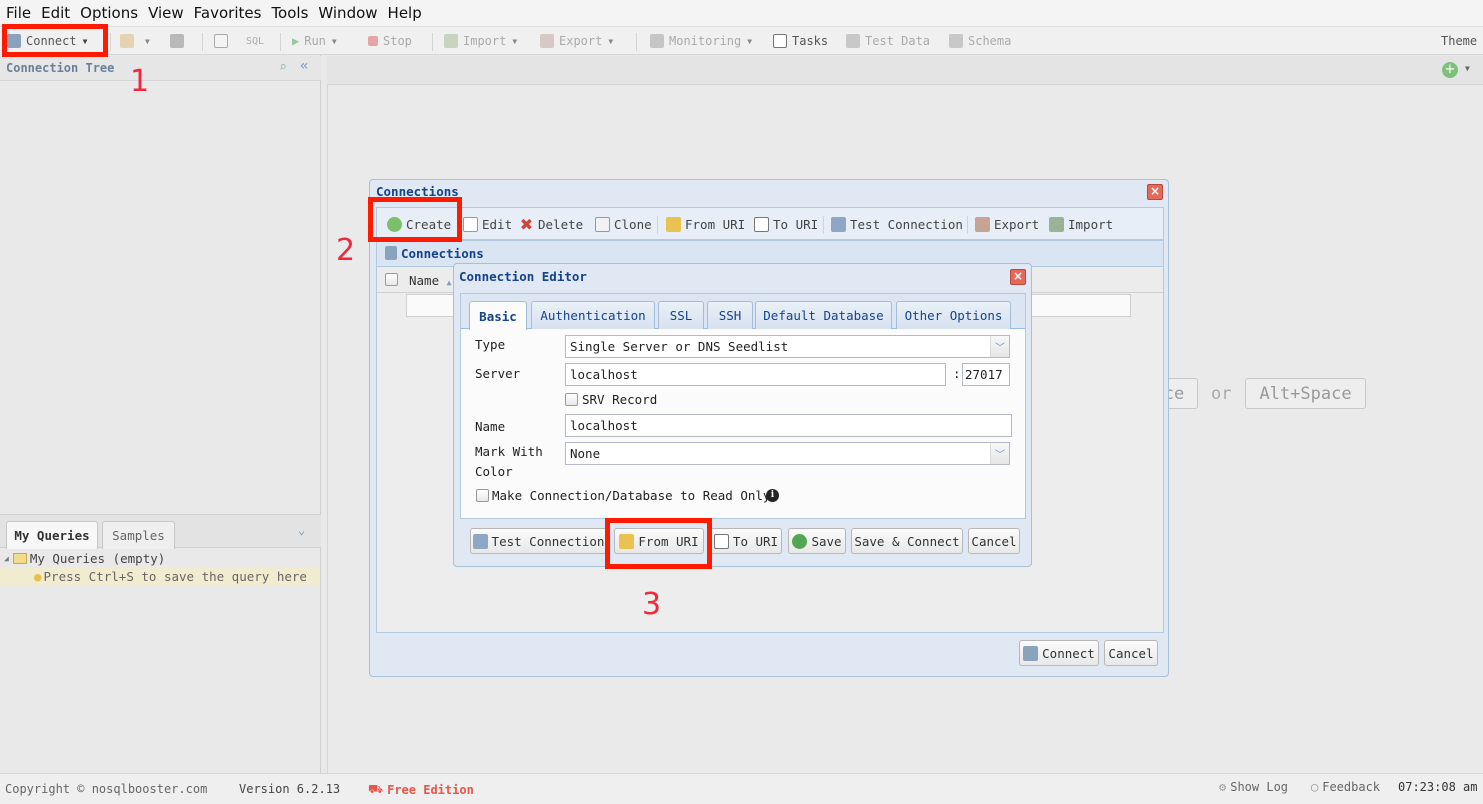 The height and width of the screenshot is (804, 1483). What do you see at coordinates (84, 558) in the screenshot?
I see `tree-node-my-queries: ◢ My Queries (empty)` at bounding box center [84, 558].